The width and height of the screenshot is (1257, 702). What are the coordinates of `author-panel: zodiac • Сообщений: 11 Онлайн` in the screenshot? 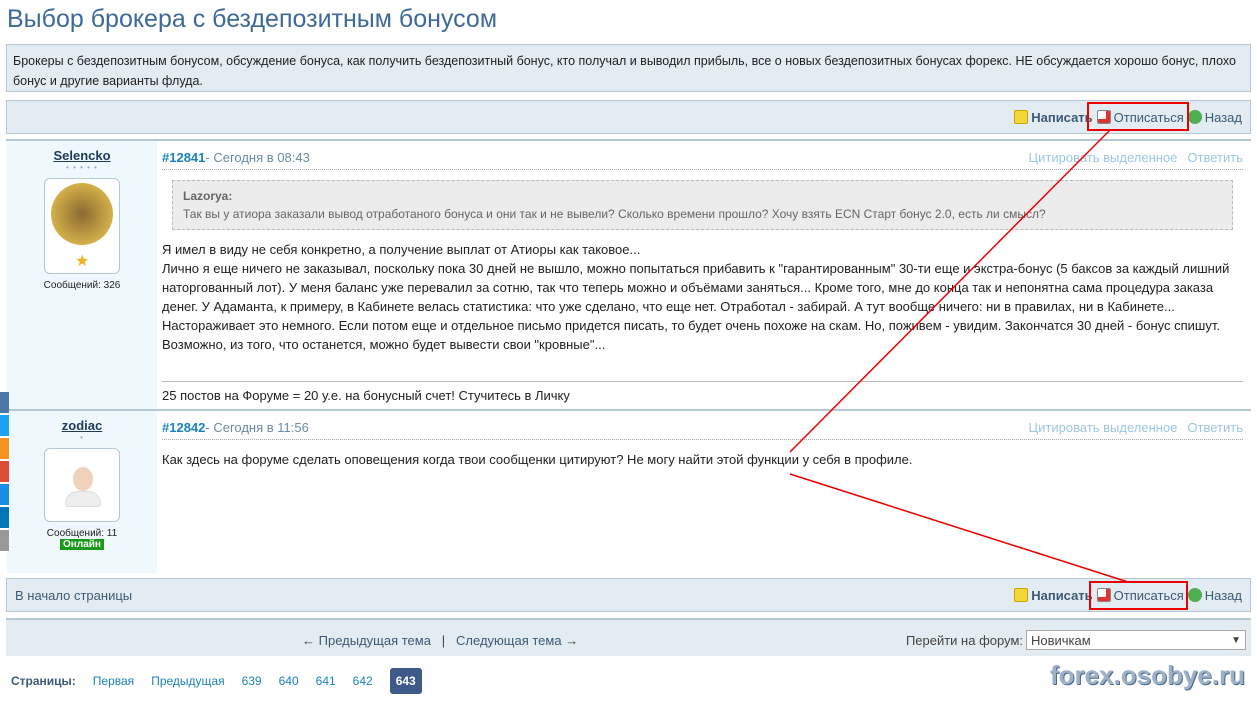 It's located at (82, 492).